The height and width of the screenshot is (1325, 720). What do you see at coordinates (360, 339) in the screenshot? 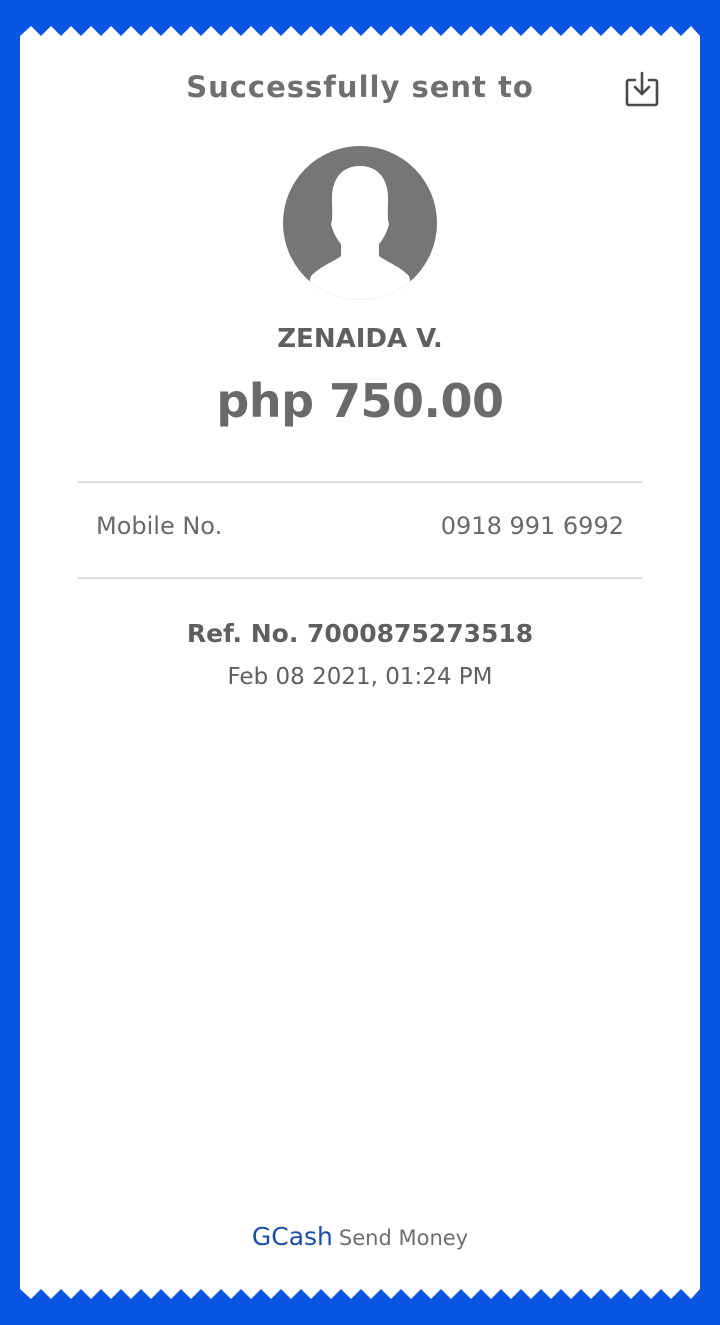
I see `recipient-name: ZENAIDA V.` at bounding box center [360, 339].